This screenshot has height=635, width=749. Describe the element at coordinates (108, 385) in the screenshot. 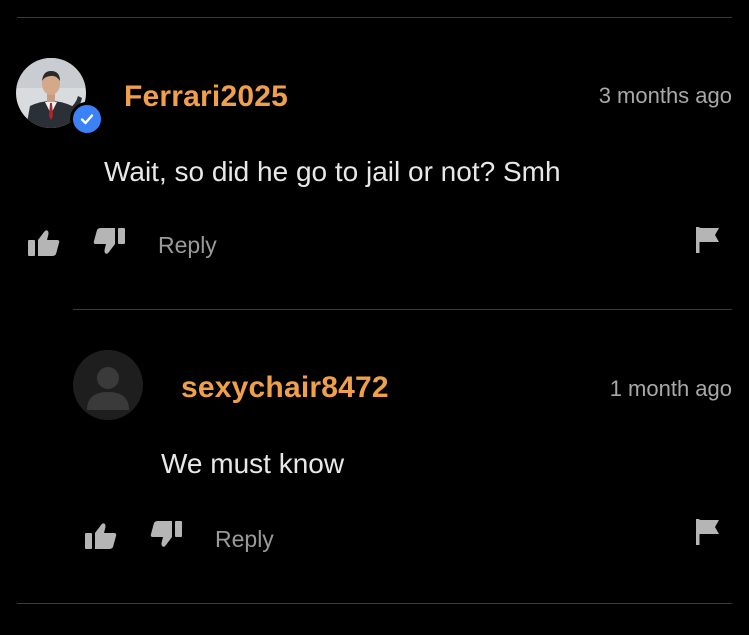

I see `user-avatar` at that location.